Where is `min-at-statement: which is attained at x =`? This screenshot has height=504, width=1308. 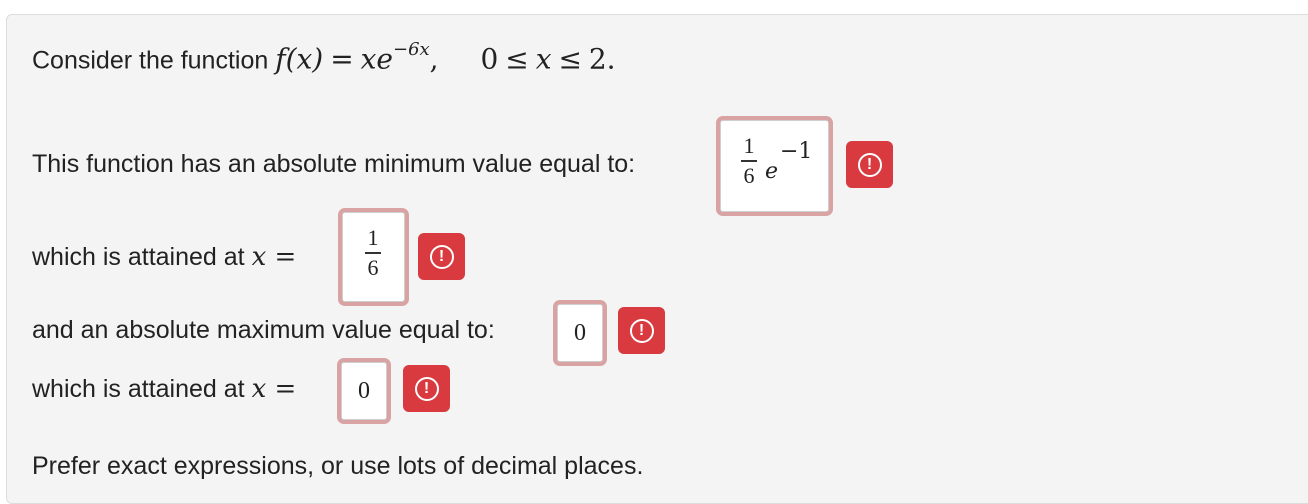
min-at-statement: which is attained at x = is located at coordinates (164, 257).